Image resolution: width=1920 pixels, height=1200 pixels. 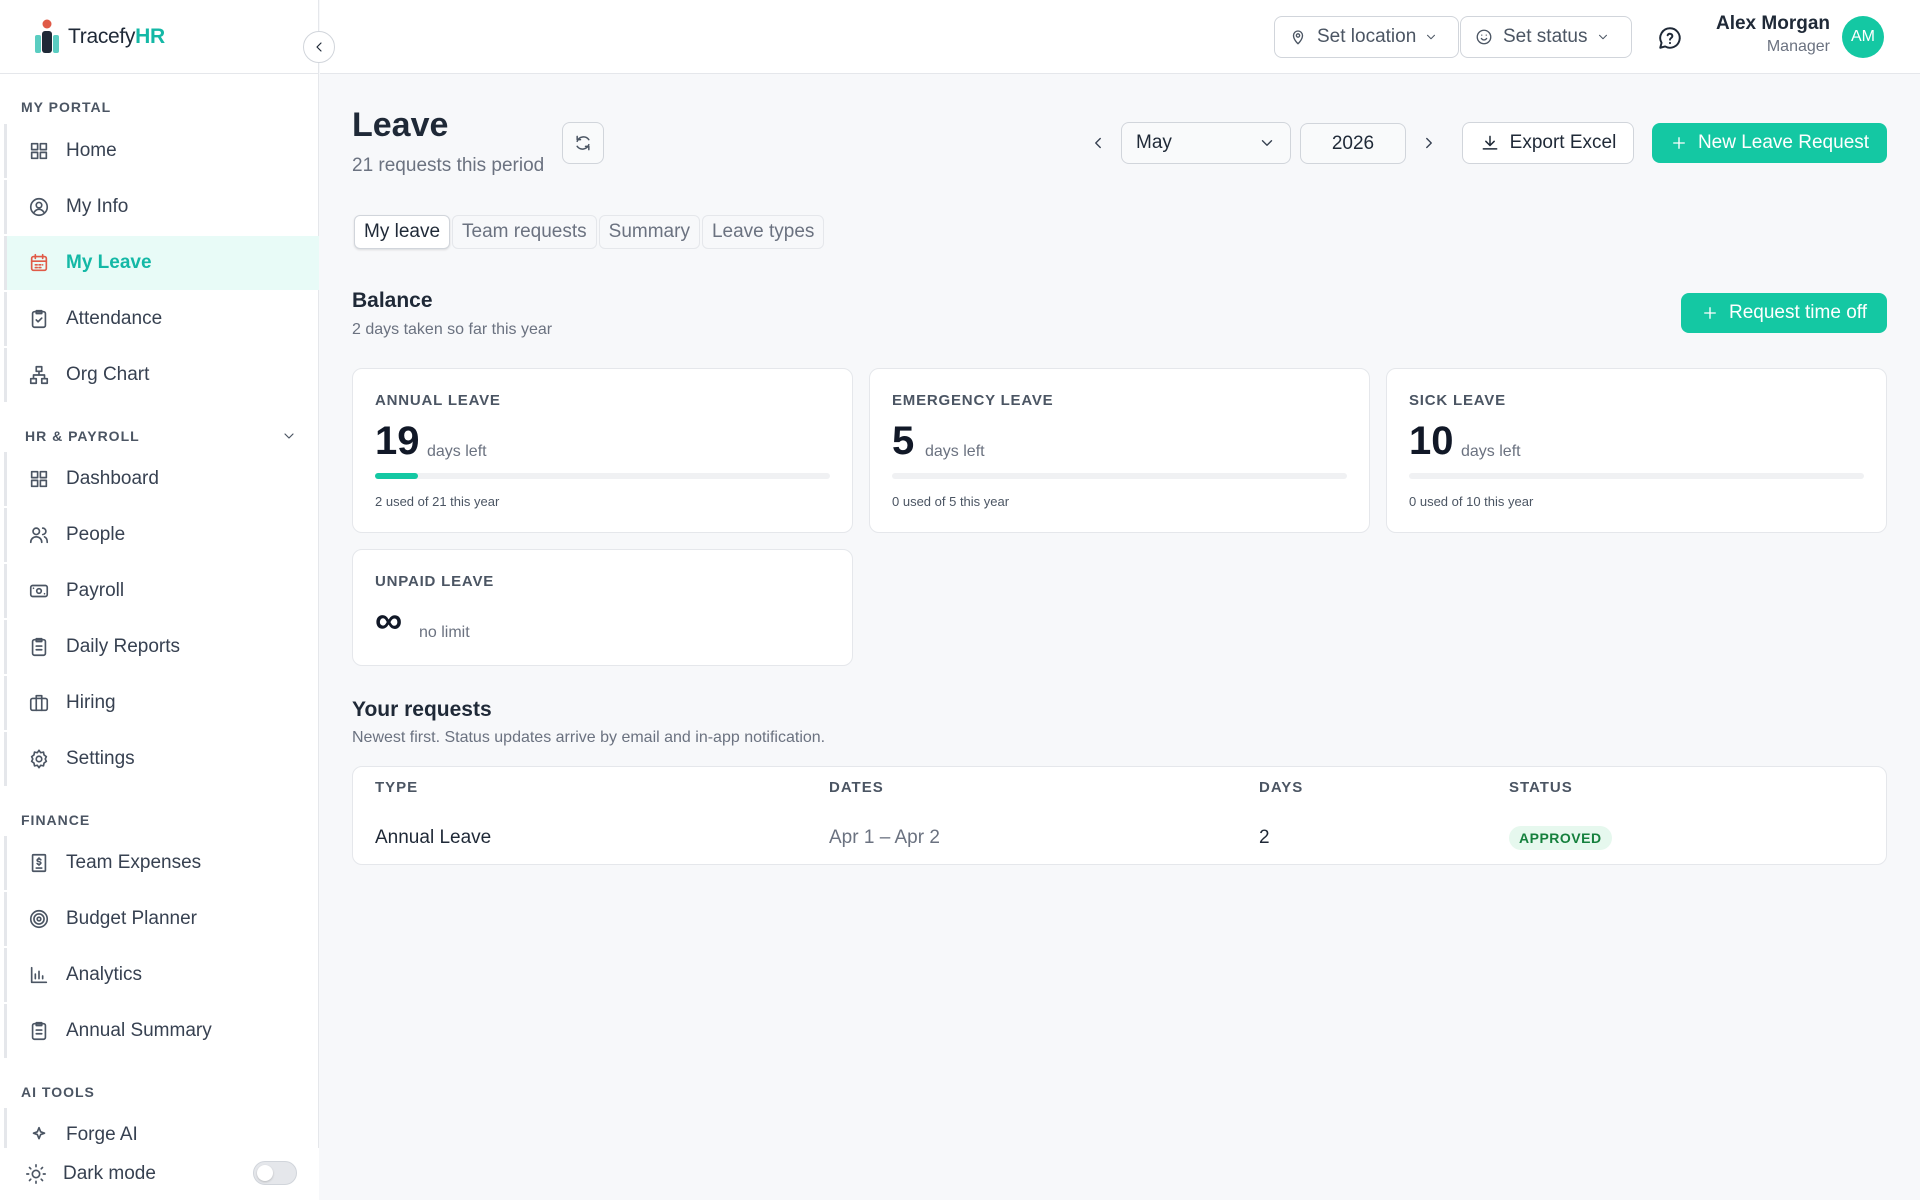 I want to click on card-days-left: 19, so click(x=397, y=441).